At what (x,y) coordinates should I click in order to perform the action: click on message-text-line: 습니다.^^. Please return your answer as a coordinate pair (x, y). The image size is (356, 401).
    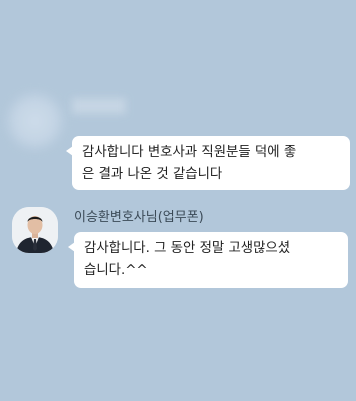
    Looking at the image, I should click on (116, 270).